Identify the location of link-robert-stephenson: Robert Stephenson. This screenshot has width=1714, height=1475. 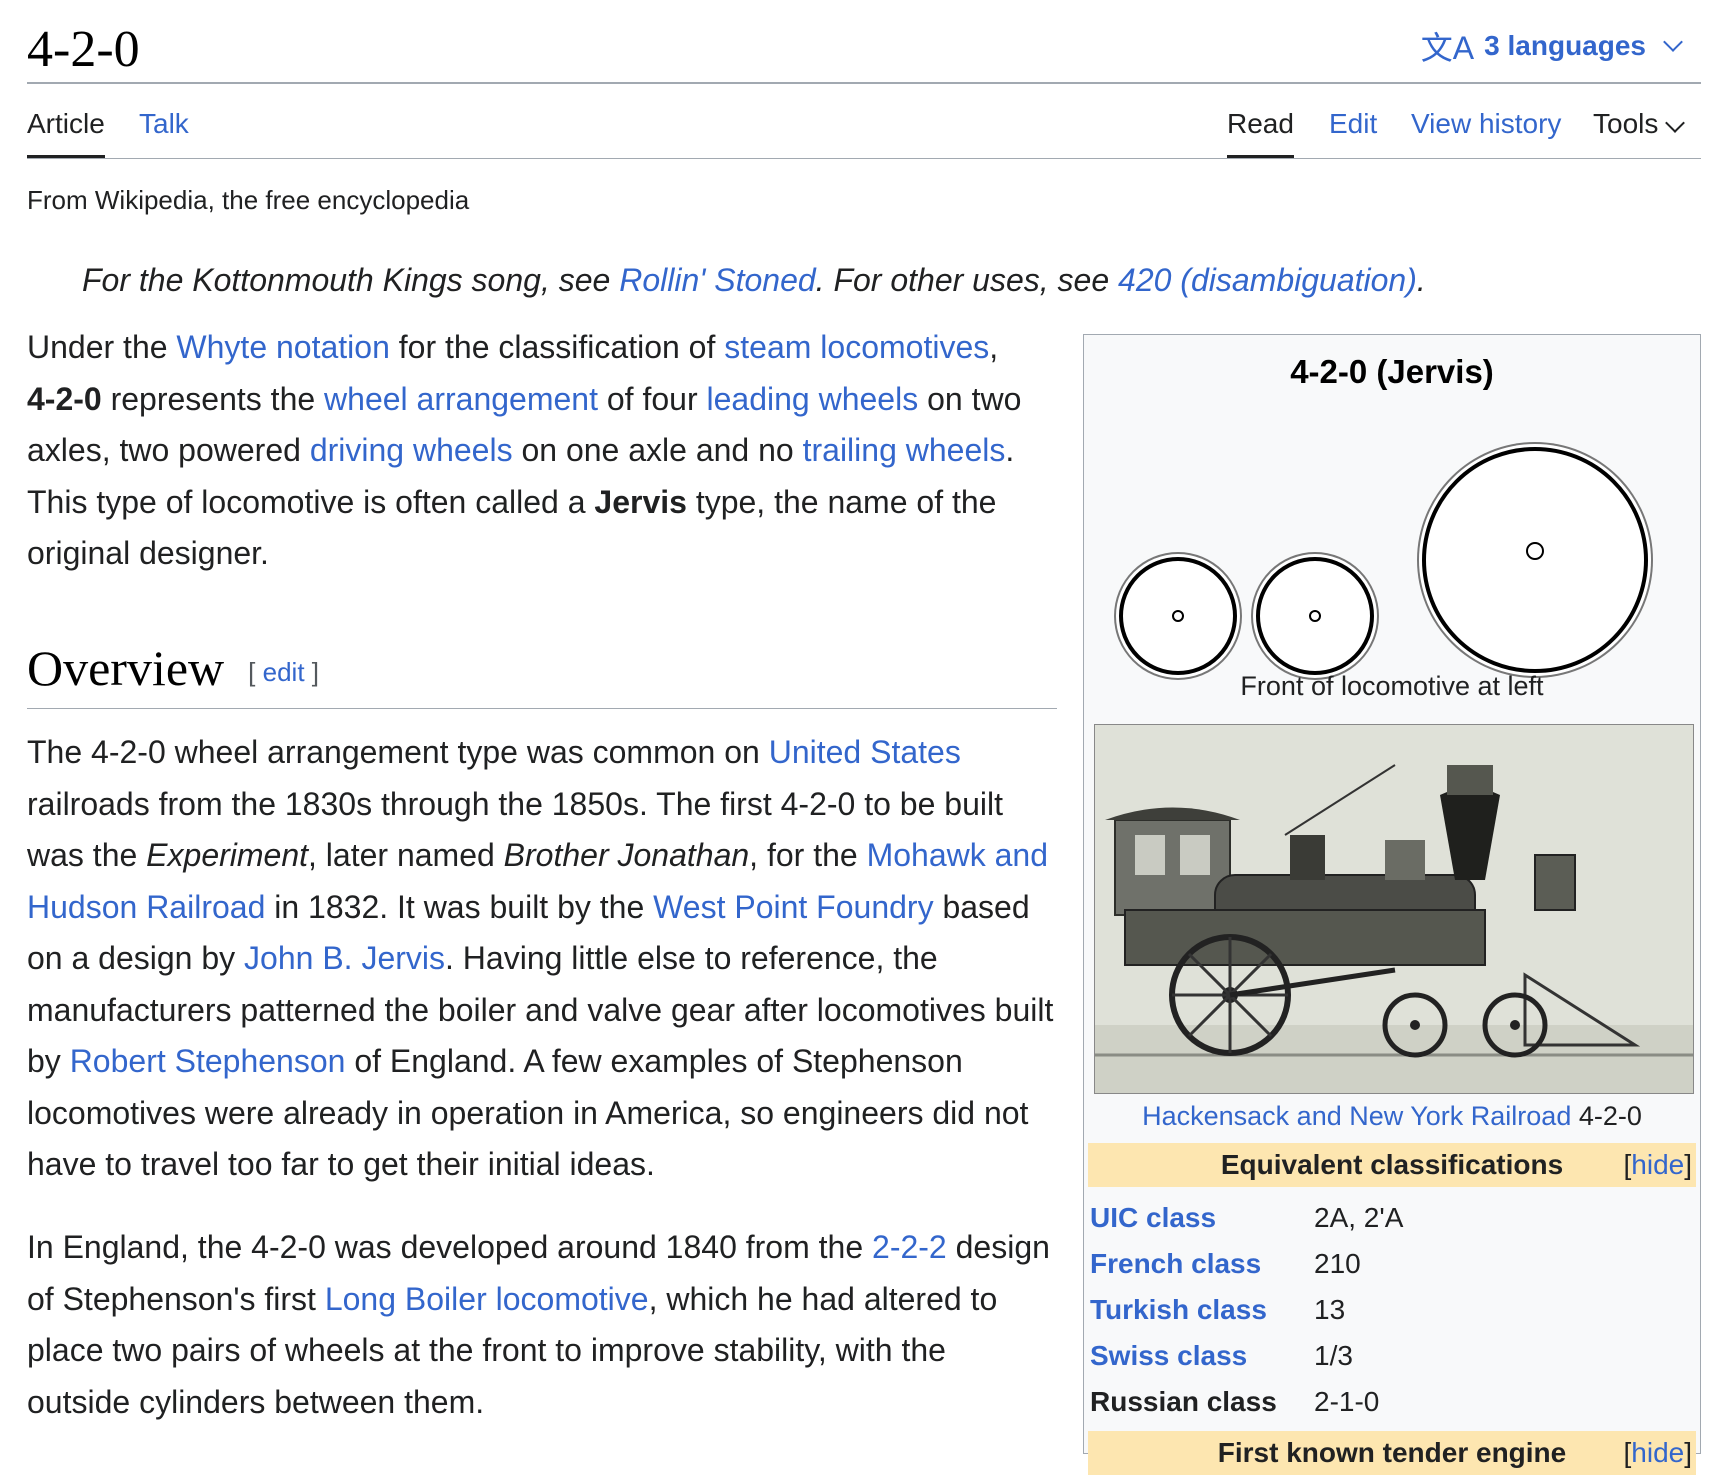
(208, 1061).